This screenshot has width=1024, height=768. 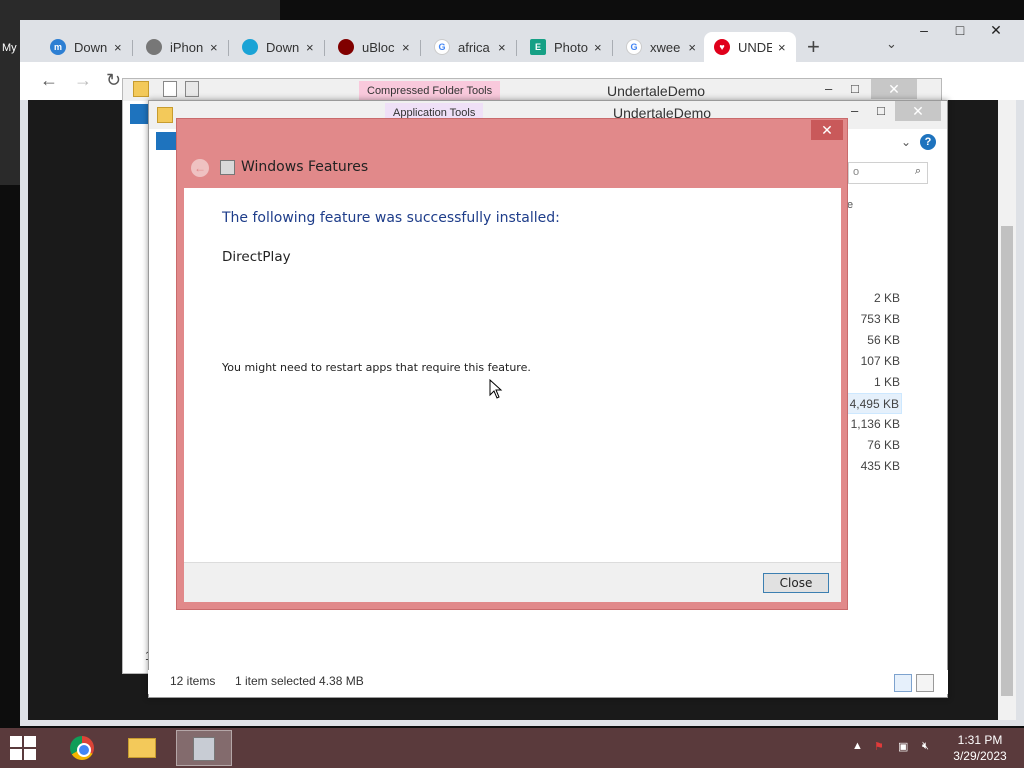 I want to click on search-placeholder: o, so click(x=856, y=172).